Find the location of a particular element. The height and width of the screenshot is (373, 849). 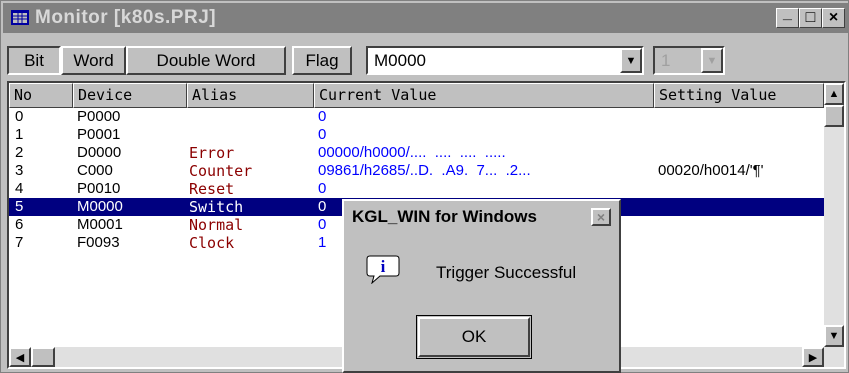

ok-button-label: OK is located at coordinates (474, 336).